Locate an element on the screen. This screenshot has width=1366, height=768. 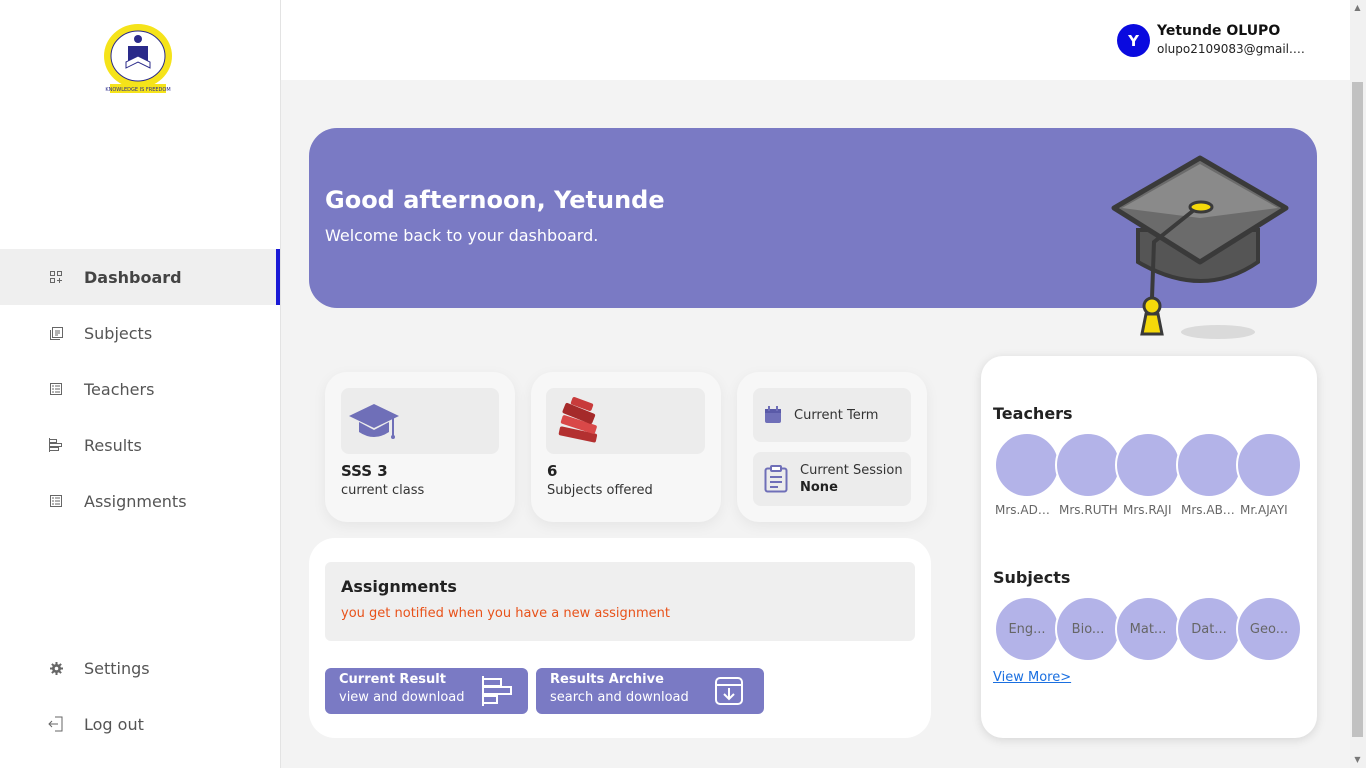
term-card is located at coordinates (832, 447).